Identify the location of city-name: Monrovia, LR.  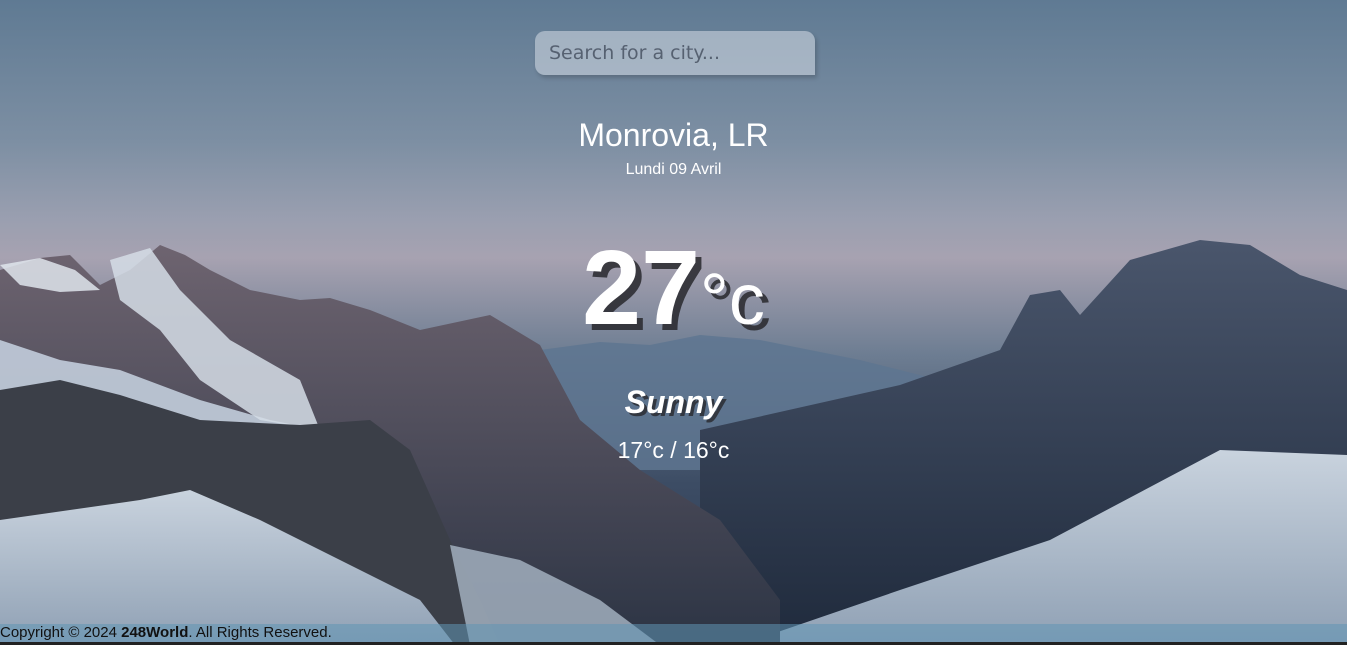
(673, 135).